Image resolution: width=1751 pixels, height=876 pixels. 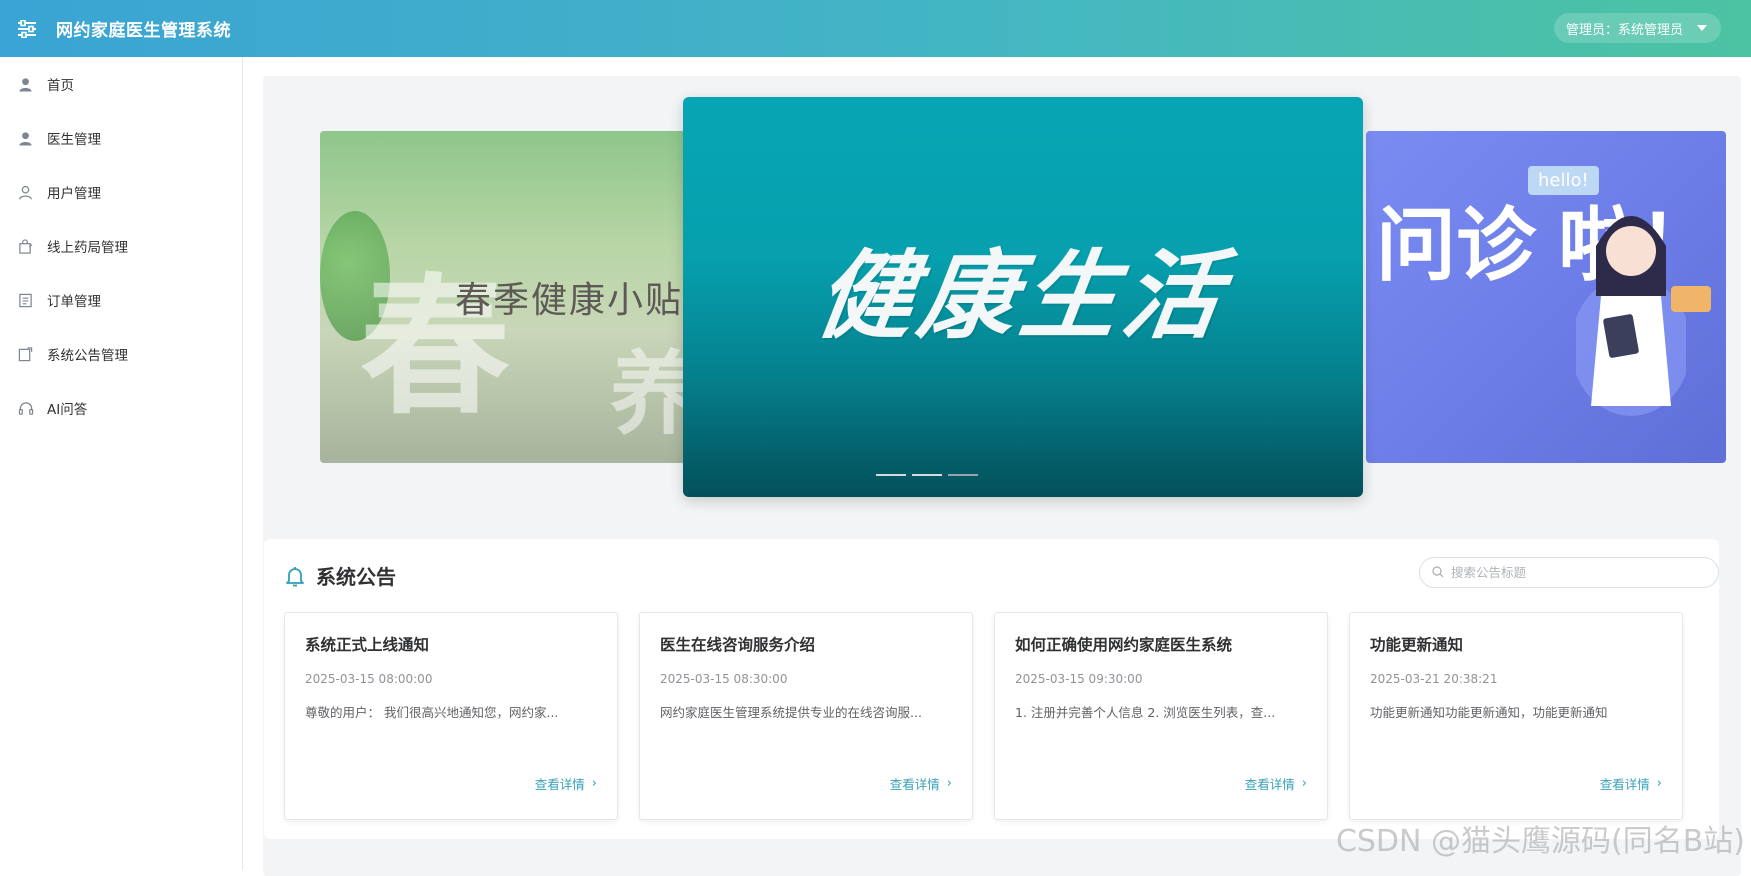 I want to click on section-title: 系统公告, so click(x=356, y=575).